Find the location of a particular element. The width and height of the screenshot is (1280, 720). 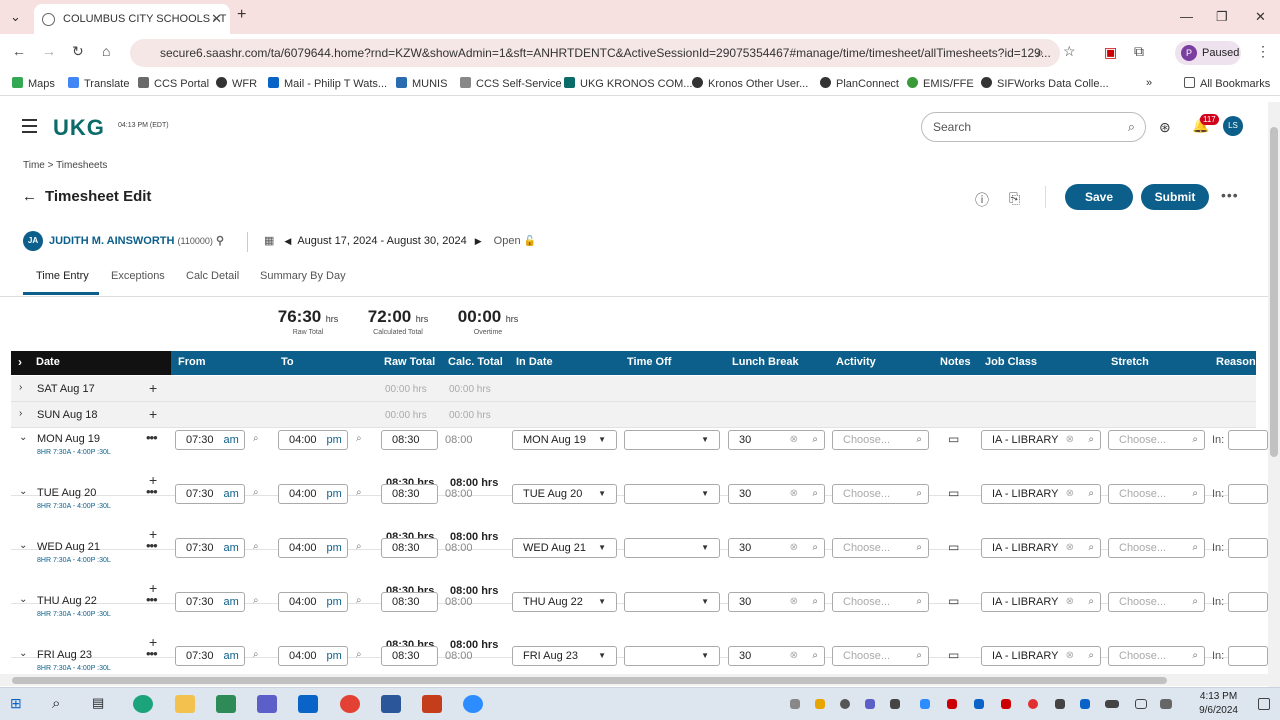

zoom-icon: ⌕ is located at coordinates (1040, 52).